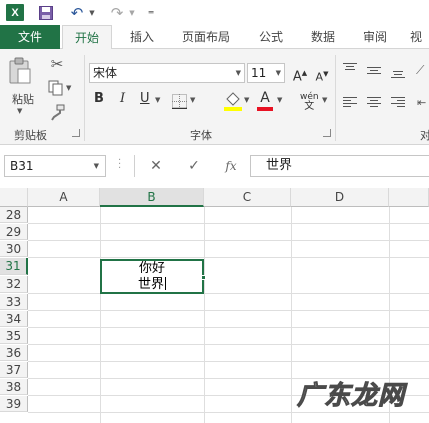  I want to click on clipboard-group-label: 剪贴板, so click(30, 135).